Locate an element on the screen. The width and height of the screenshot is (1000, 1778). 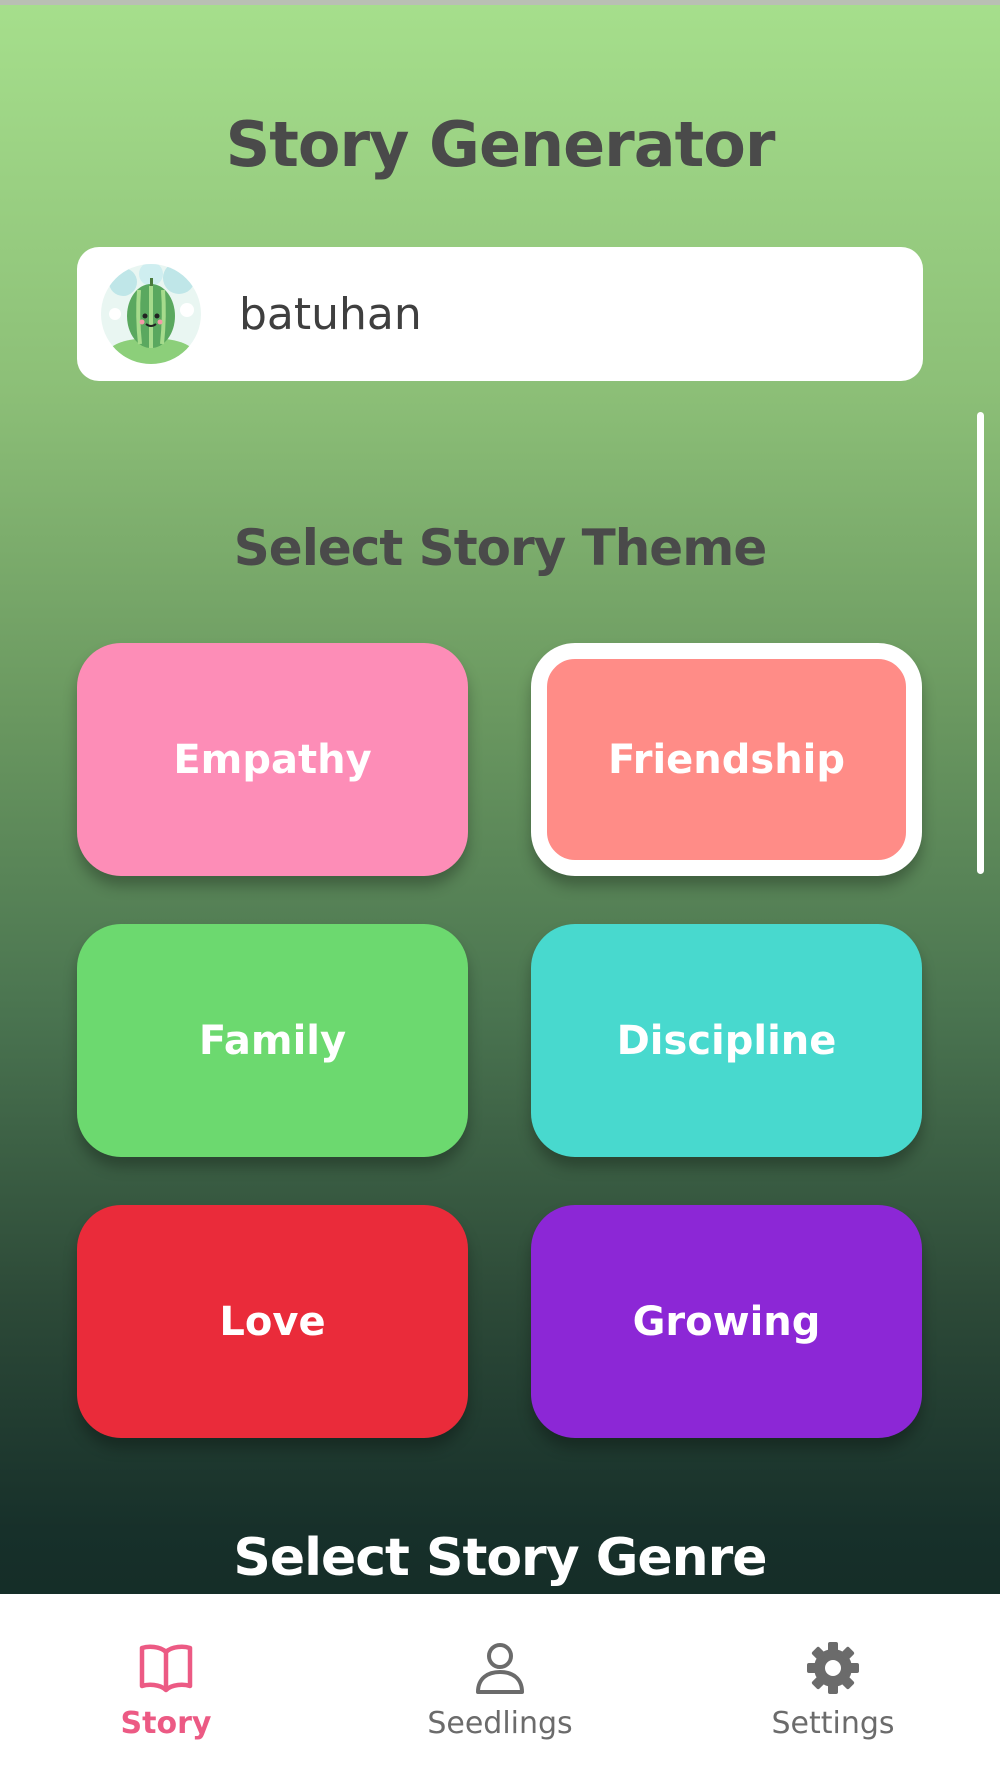
nav-item-seedlings: Seedlings is located at coordinates (500, 1686).